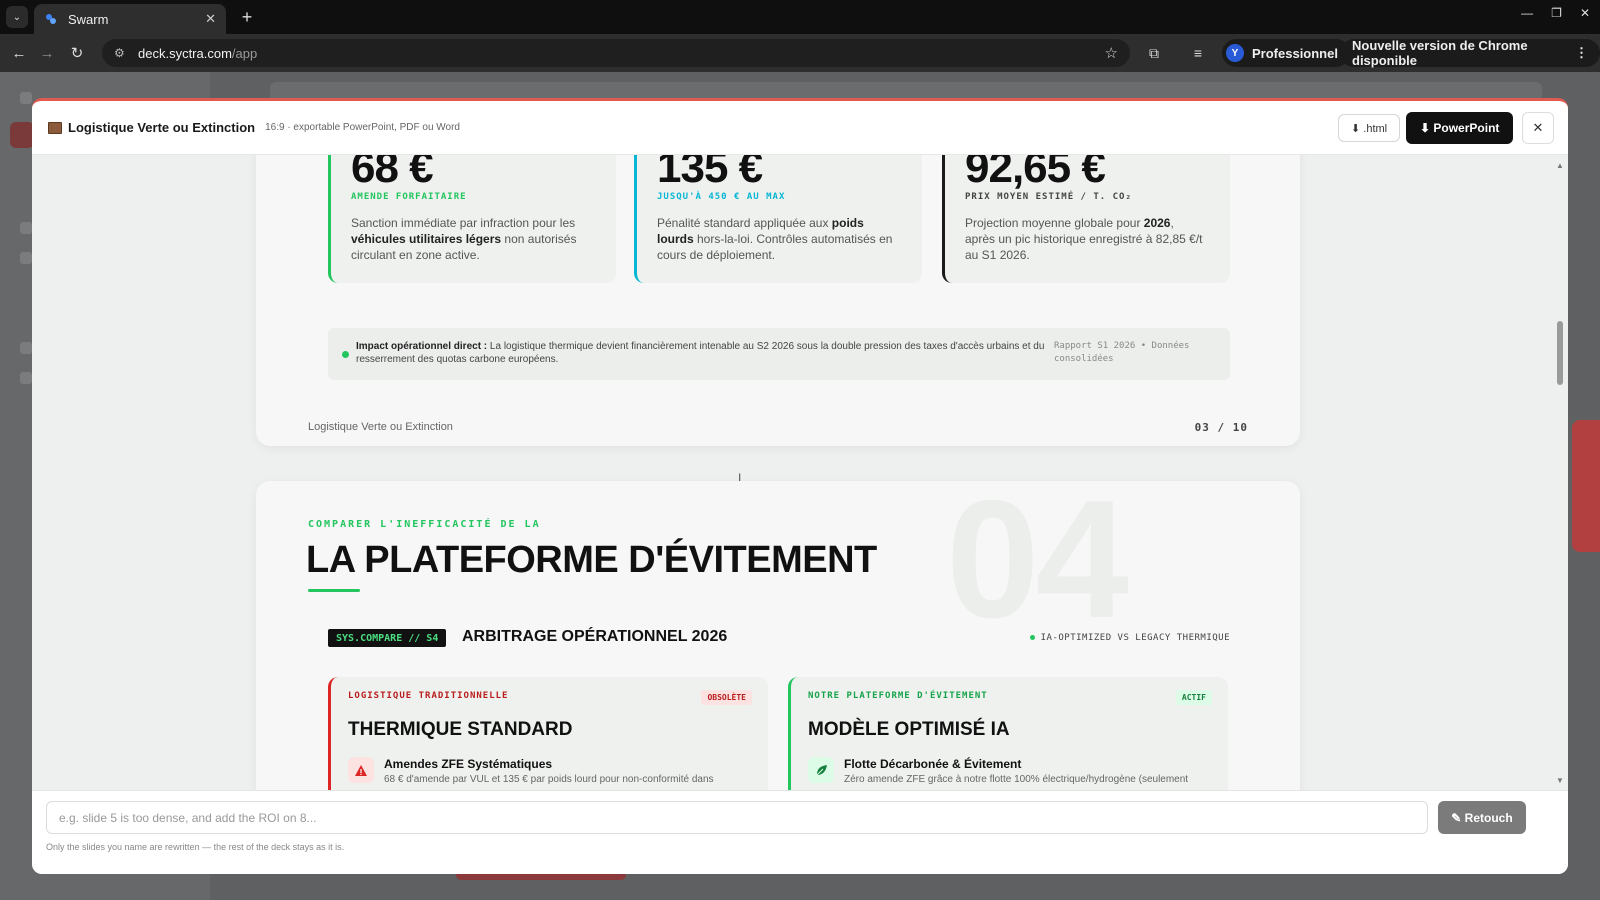 The width and height of the screenshot is (1600, 900). I want to click on deck-icon, so click(55, 127).